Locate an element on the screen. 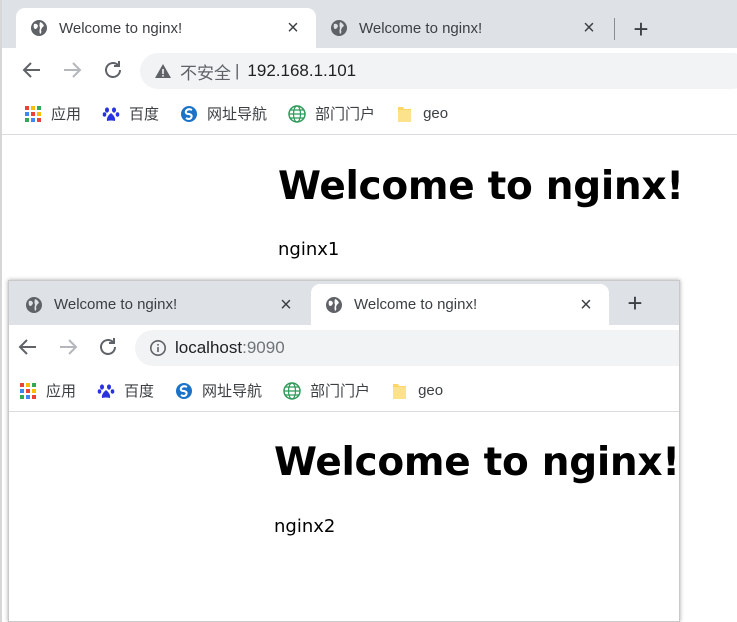 This screenshot has height=622, width=737. page-text: nginx1 is located at coordinates (309, 249).